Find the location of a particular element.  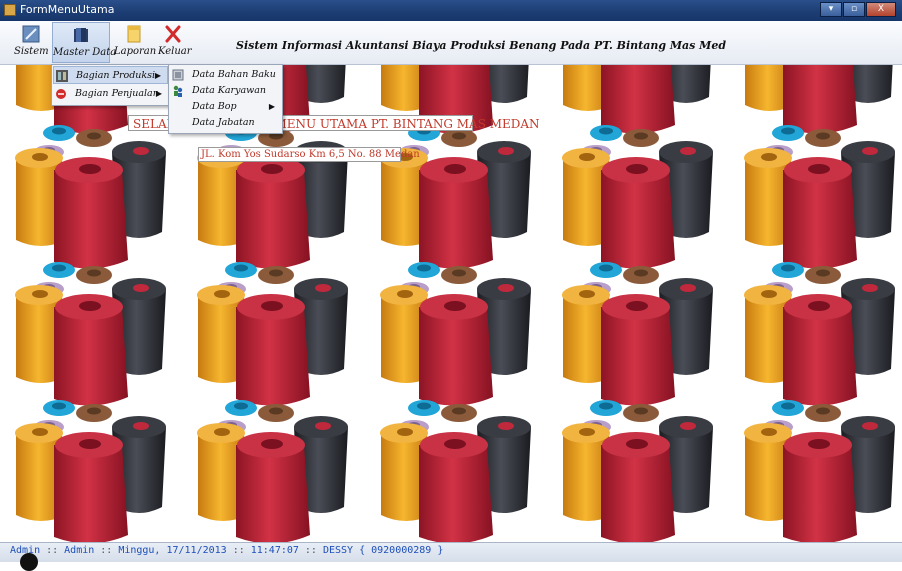

window-controls: ▾ ▫ X is located at coordinates (857, 10).